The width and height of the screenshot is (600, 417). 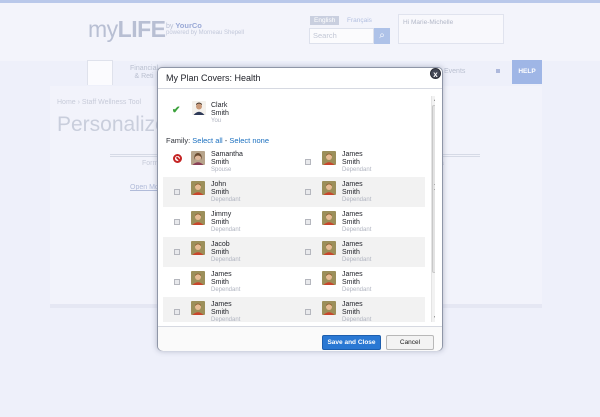 What do you see at coordinates (178, 140) in the screenshot?
I see `family-label: Family:` at bounding box center [178, 140].